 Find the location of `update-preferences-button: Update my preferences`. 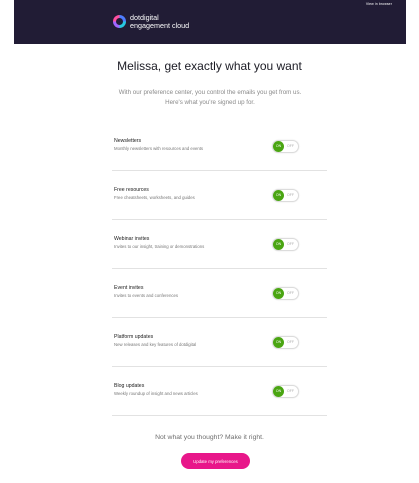

update-preferences-button: Update my preferences is located at coordinates (215, 461).